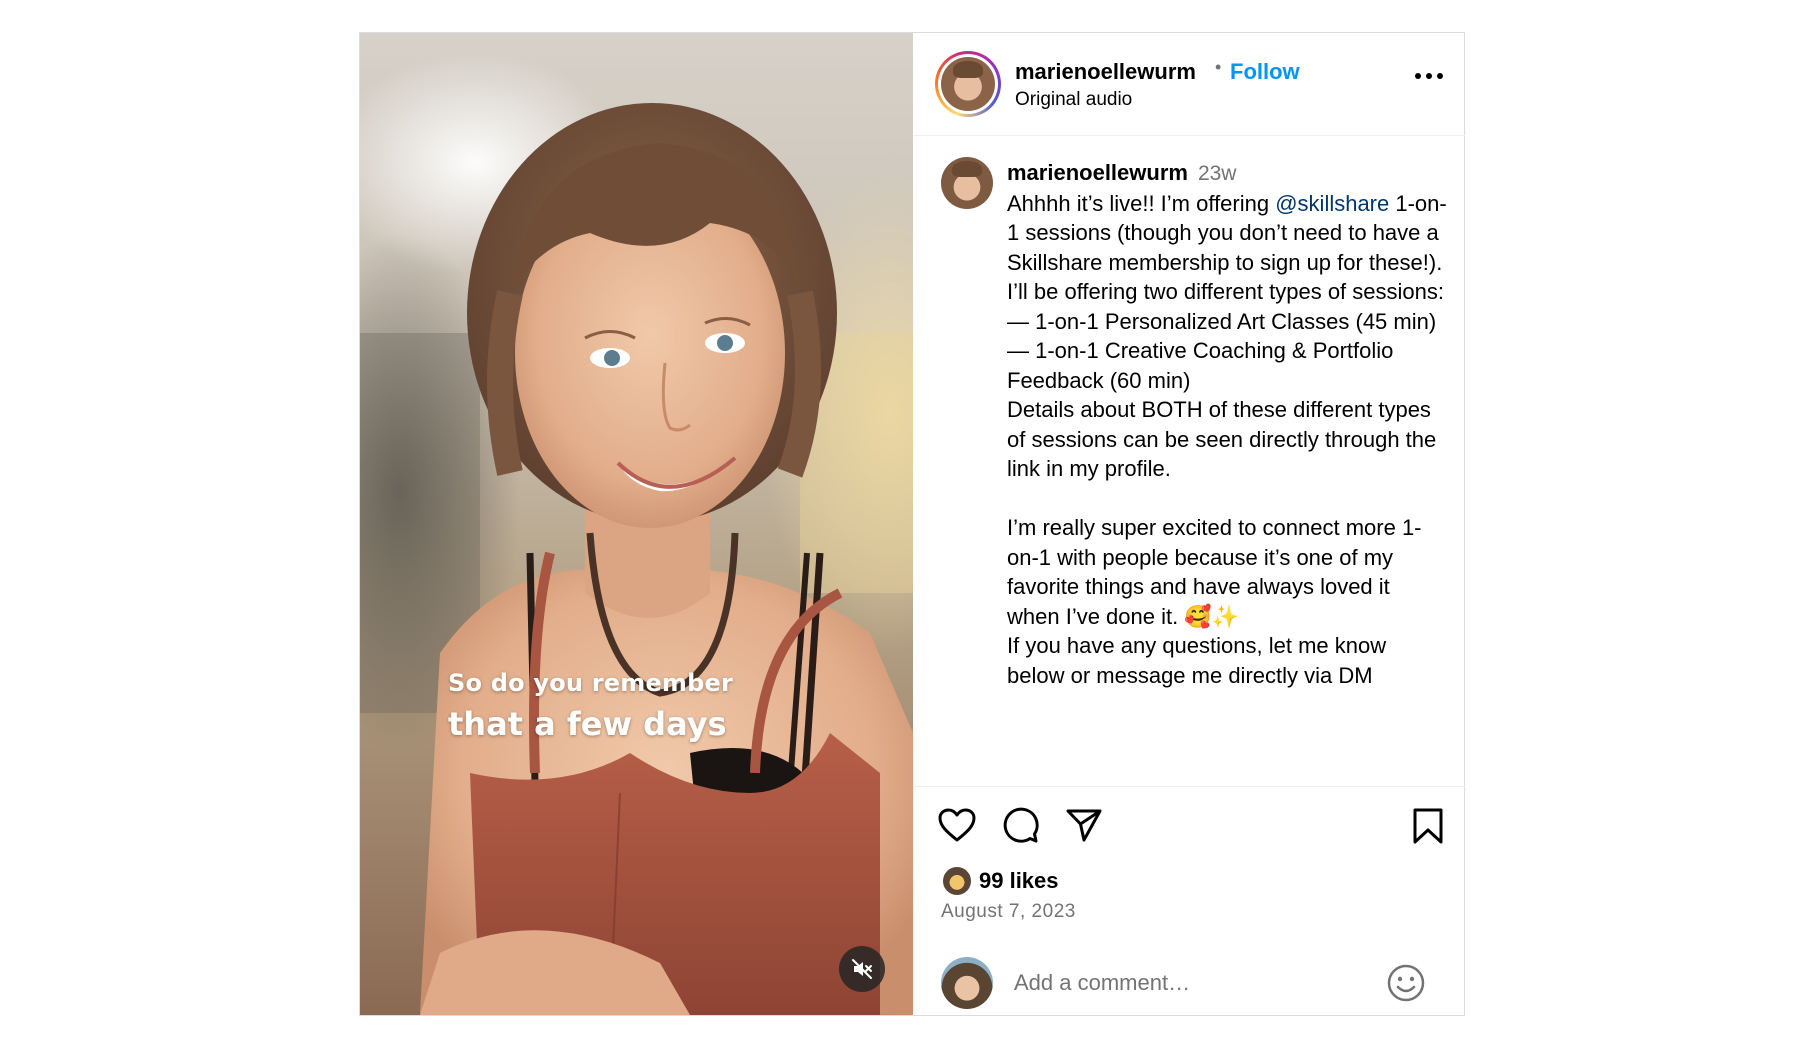 The image size is (1800, 1059). Describe the element at coordinates (1020, 825) in the screenshot. I see `comment-bubble-icon` at that location.